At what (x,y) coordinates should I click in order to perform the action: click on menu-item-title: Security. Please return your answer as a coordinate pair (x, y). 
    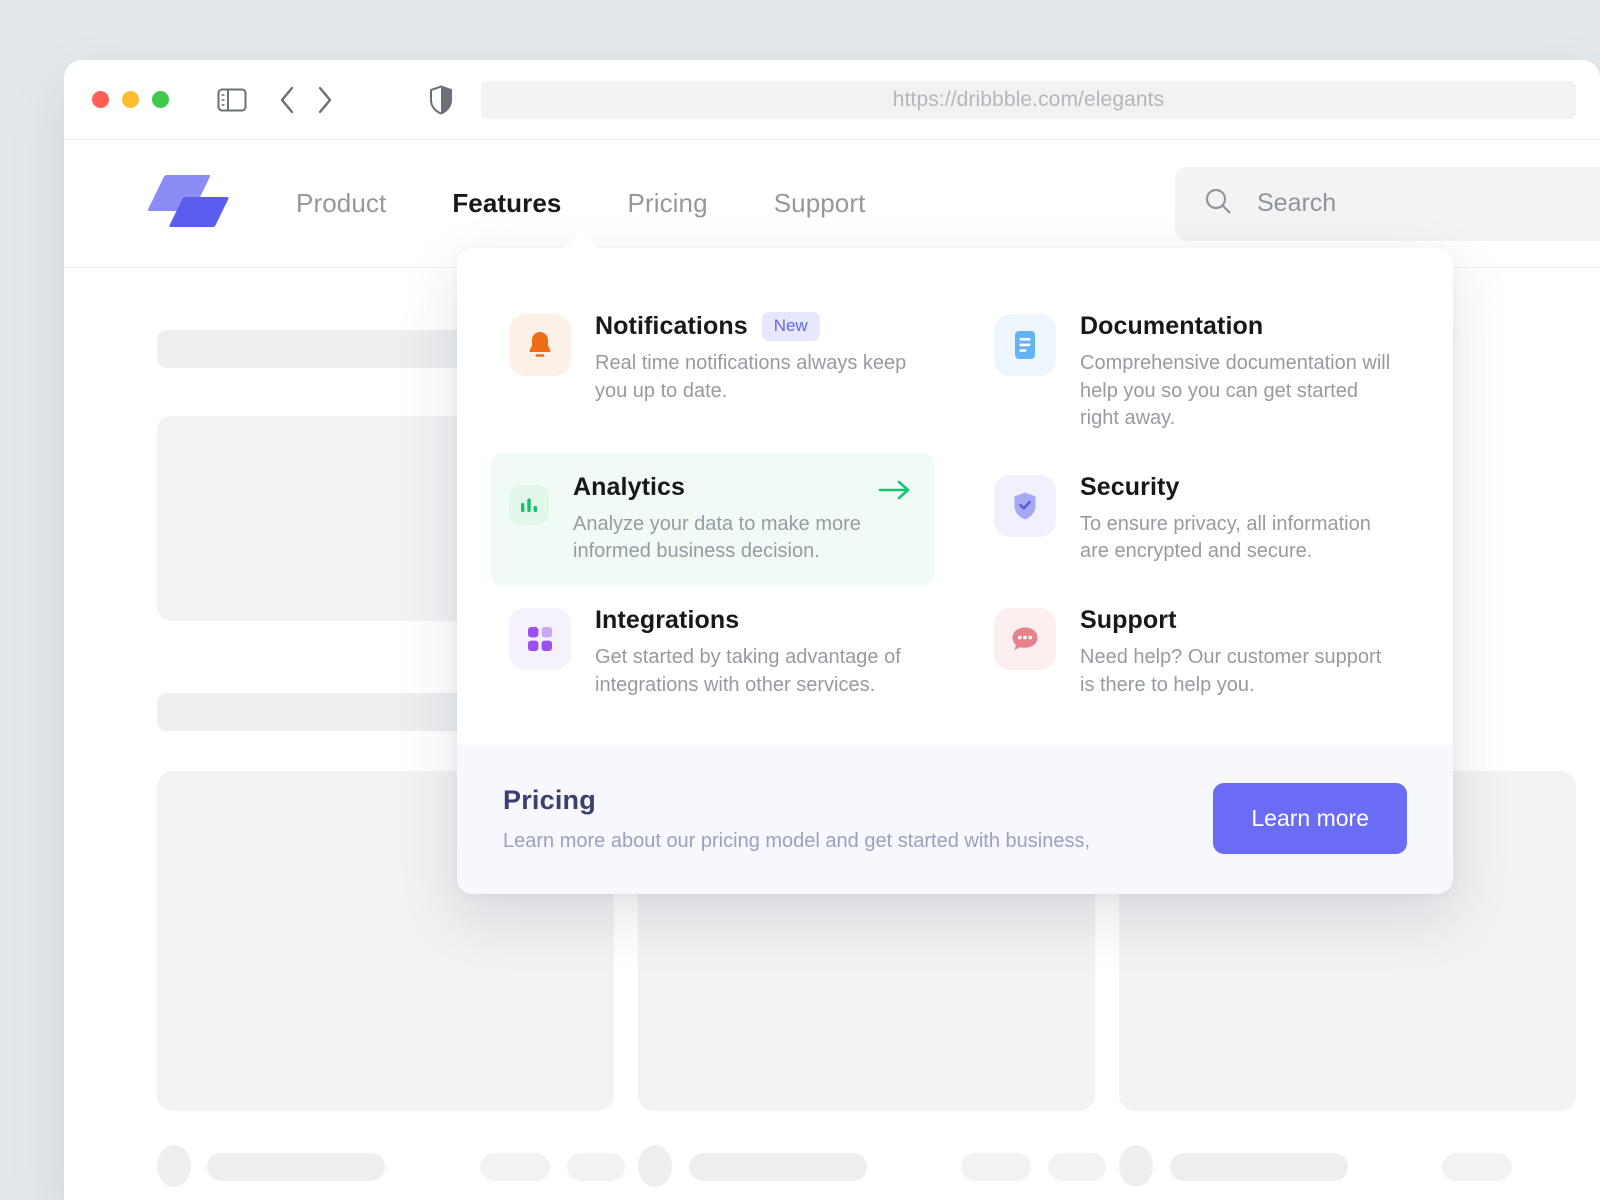
    Looking at the image, I should click on (1130, 486).